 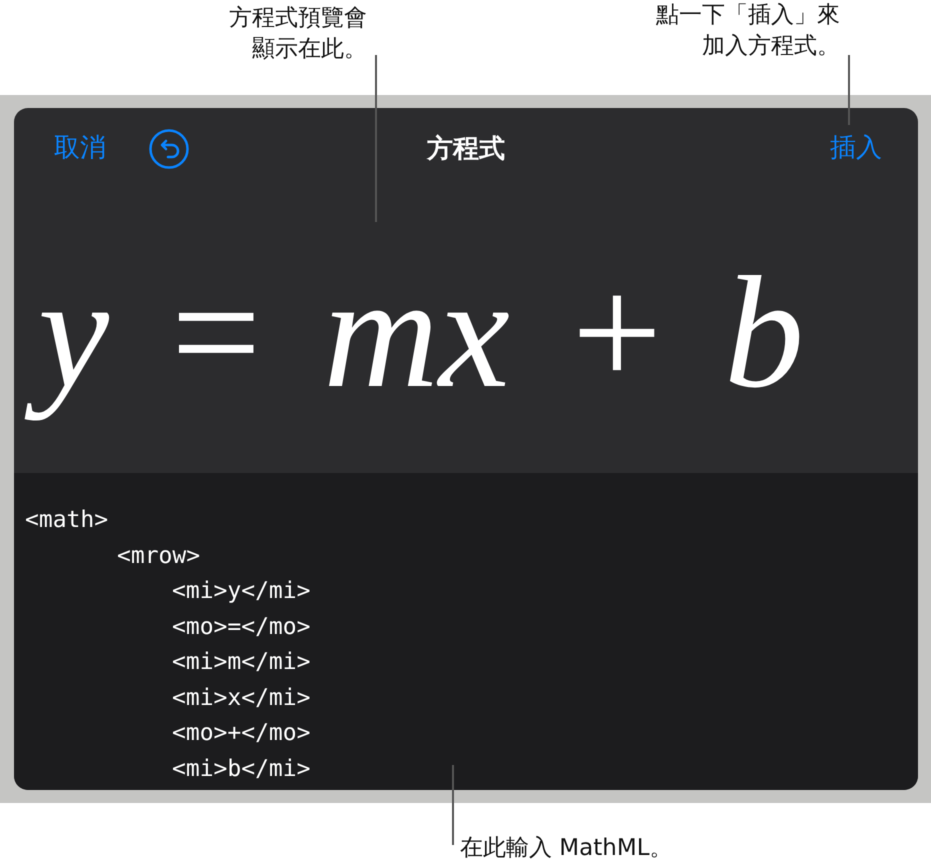 I want to click on cancel-button: 取消, so click(x=80, y=149).